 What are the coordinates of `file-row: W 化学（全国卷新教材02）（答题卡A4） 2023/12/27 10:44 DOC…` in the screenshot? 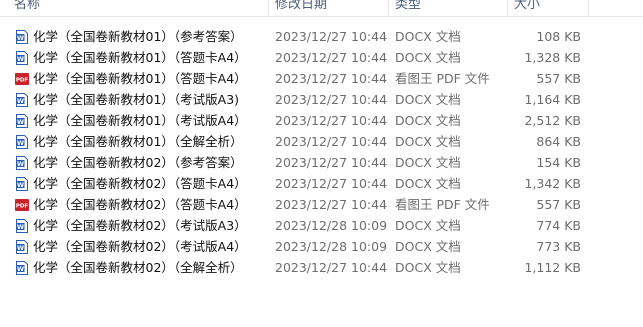 It's located at (321, 183).